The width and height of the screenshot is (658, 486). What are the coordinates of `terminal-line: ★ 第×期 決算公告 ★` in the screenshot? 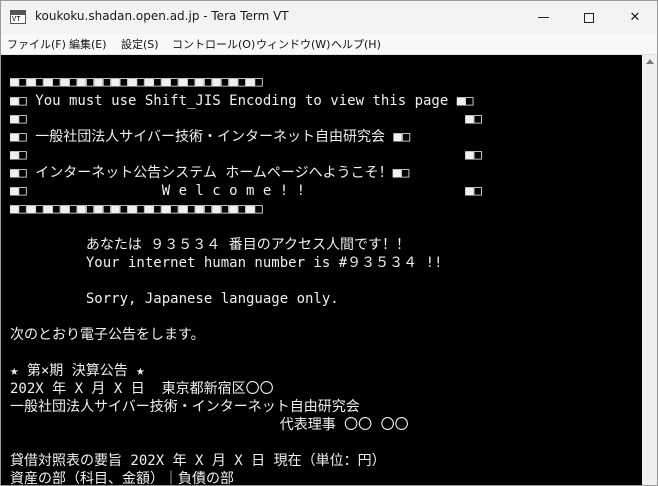 It's located at (77, 371).